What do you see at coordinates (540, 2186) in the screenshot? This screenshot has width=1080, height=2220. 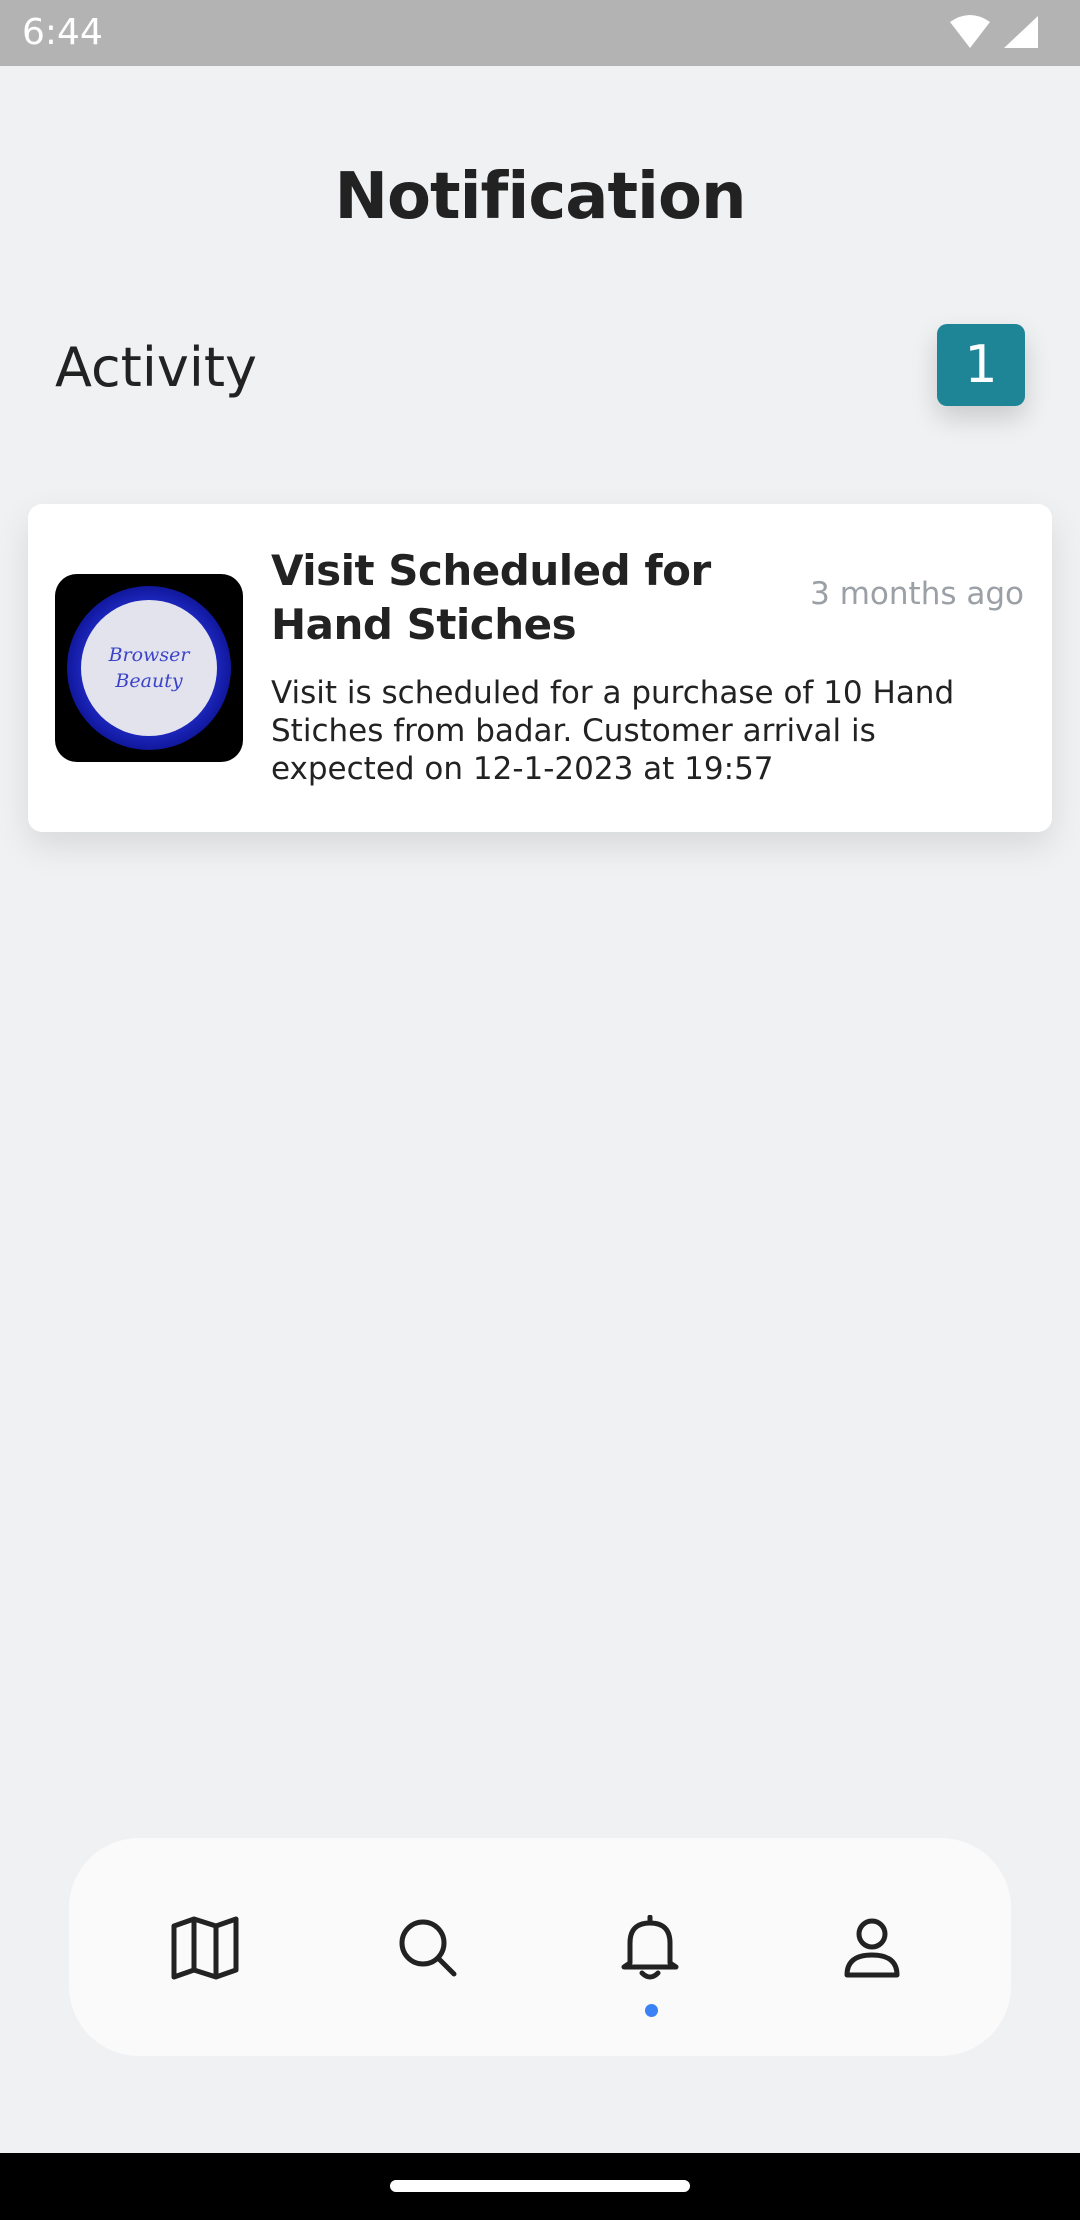 I see `home-indicator` at bounding box center [540, 2186].